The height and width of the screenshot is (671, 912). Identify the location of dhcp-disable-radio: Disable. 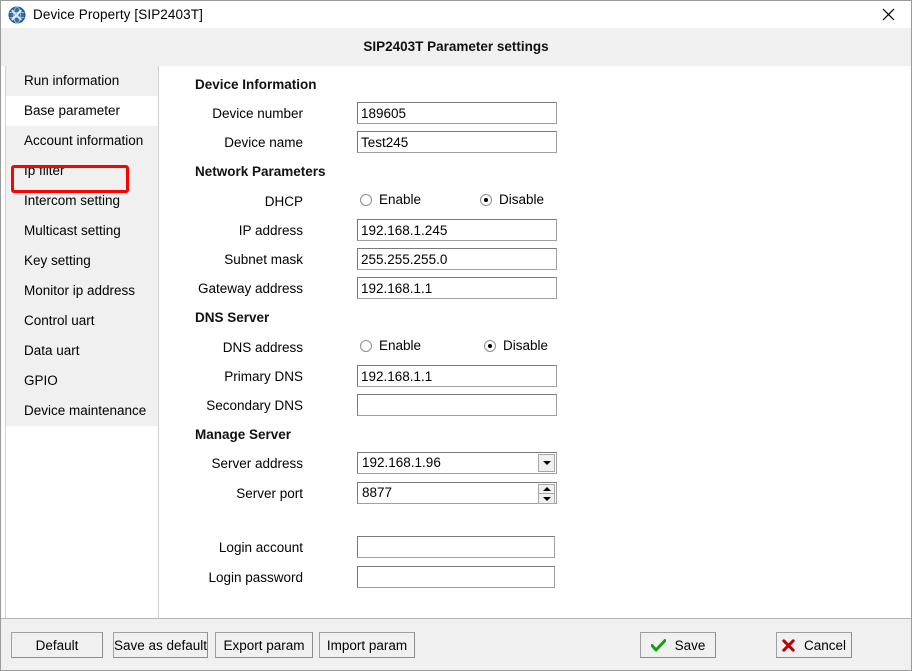
(512, 199).